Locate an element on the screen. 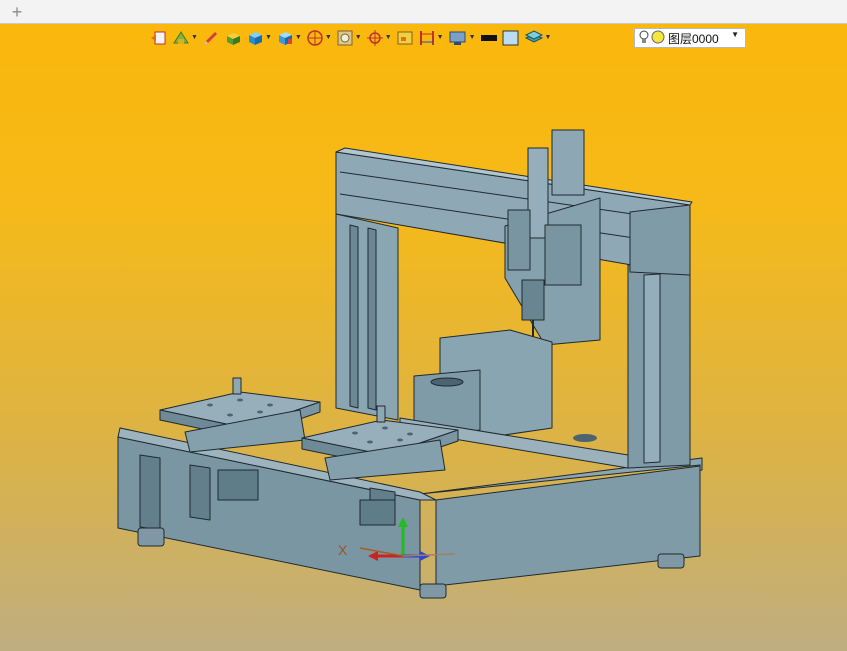 The height and width of the screenshot is (651, 847). view-cube-button: ▼ is located at coordinates (289, 38).